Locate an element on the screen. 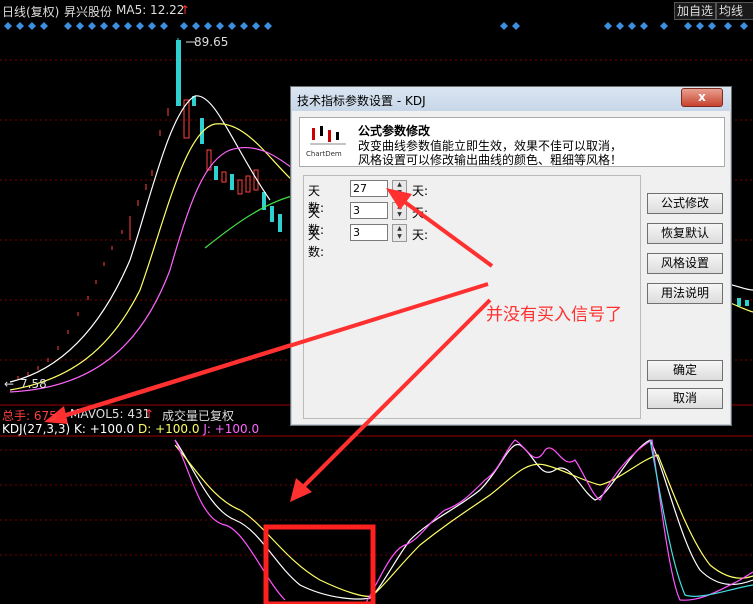 Image resolution: width=753 pixels, height=604 pixels. kdj-j-value: J: +100.0 is located at coordinates (231, 429).